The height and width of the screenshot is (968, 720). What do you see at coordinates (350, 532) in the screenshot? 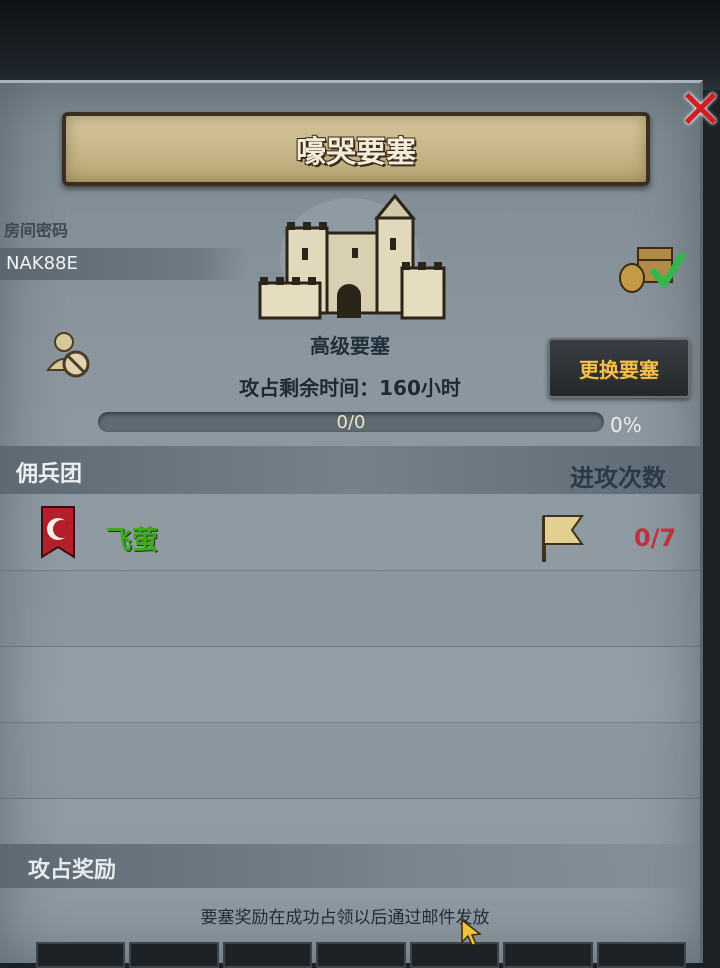
I see `mercenary-row` at bounding box center [350, 532].